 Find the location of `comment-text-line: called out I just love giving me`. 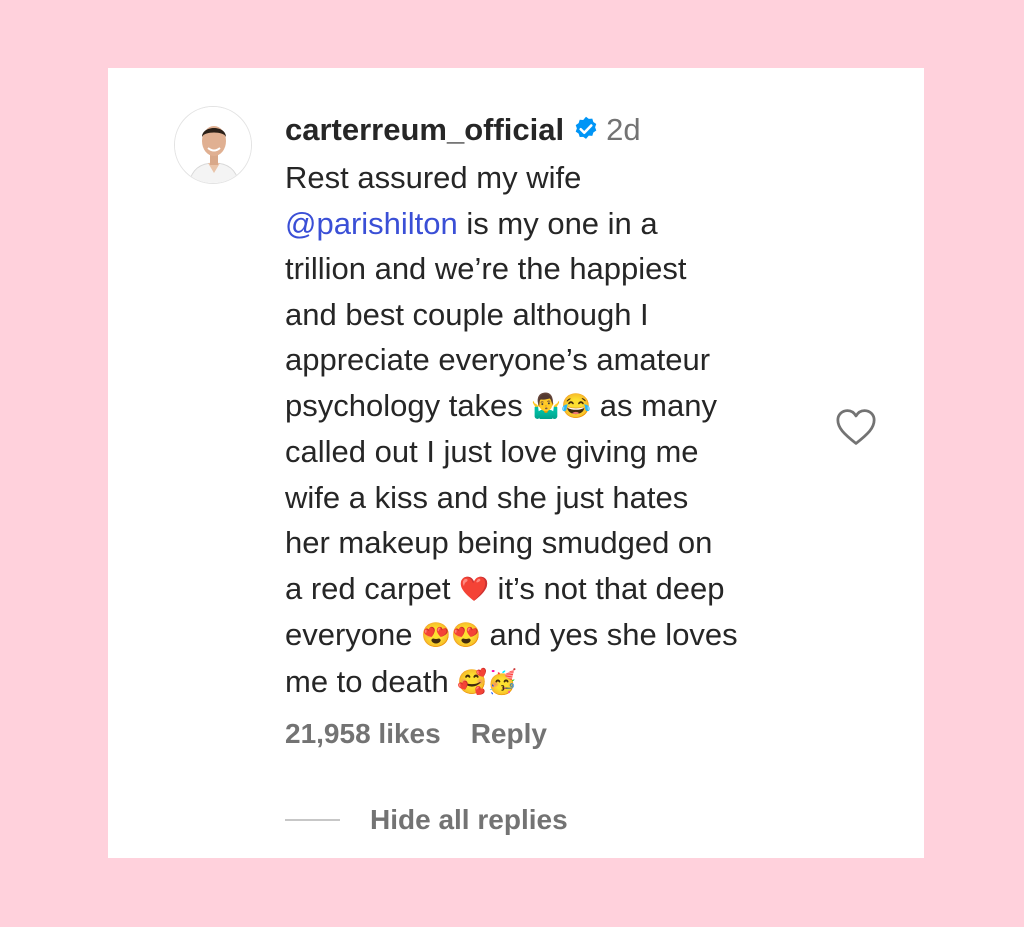

comment-text-line: called out I just love giving me is located at coordinates (492, 451).